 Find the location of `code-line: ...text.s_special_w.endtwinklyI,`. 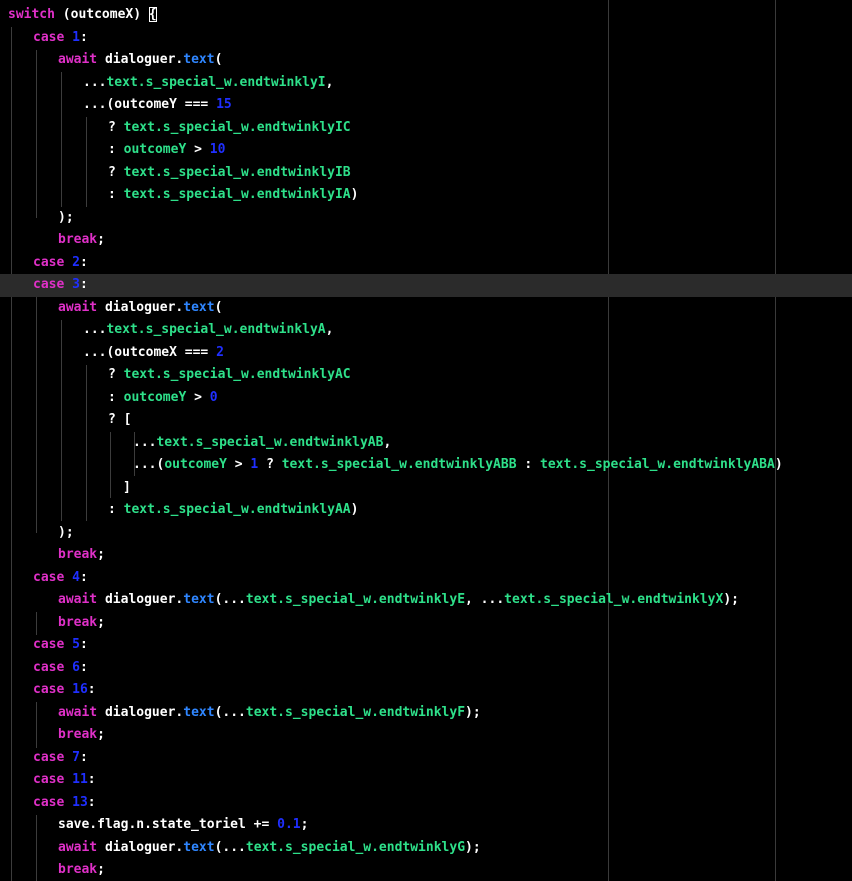

code-line: ...text.s_special_w.endtwinklyI, is located at coordinates (426, 83).